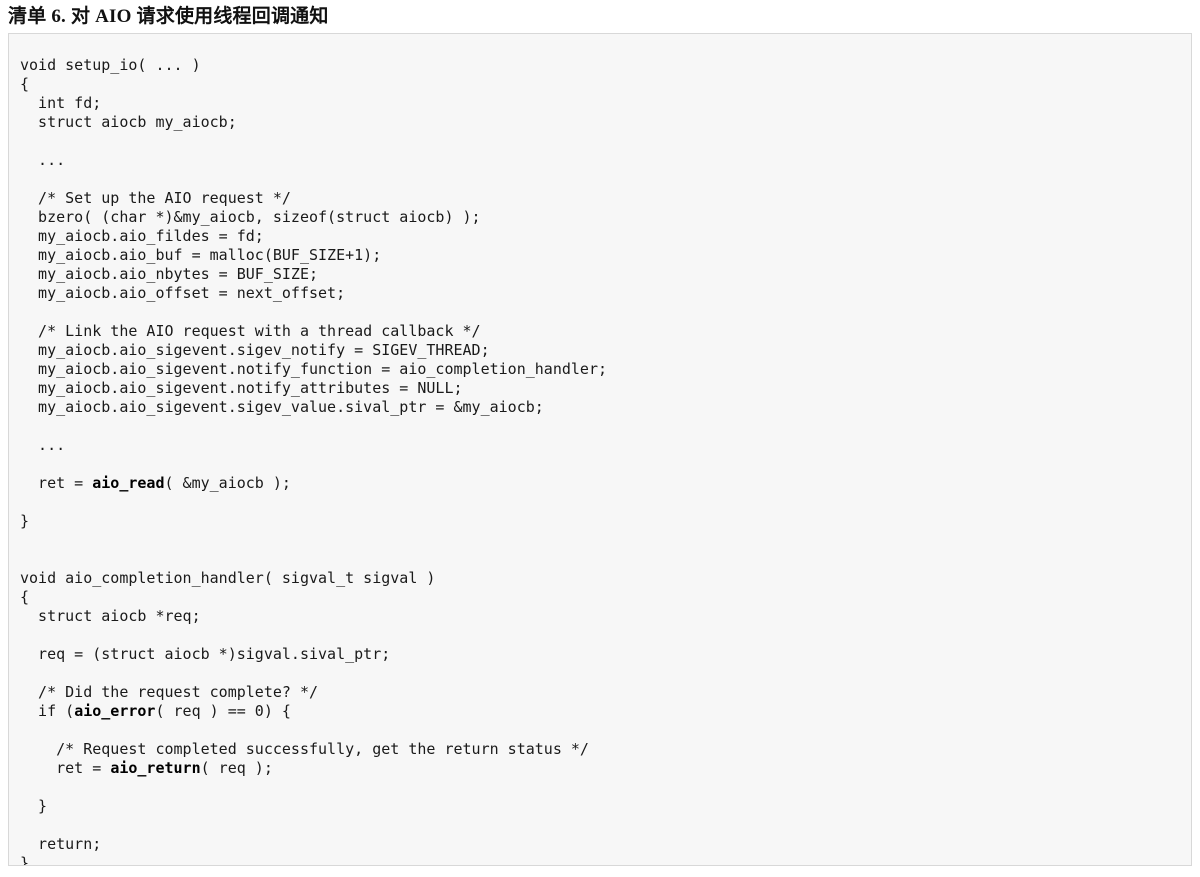 The width and height of the screenshot is (1200, 877). I want to click on code-line: struct aiocb my_aiocb;, so click(137, 122).